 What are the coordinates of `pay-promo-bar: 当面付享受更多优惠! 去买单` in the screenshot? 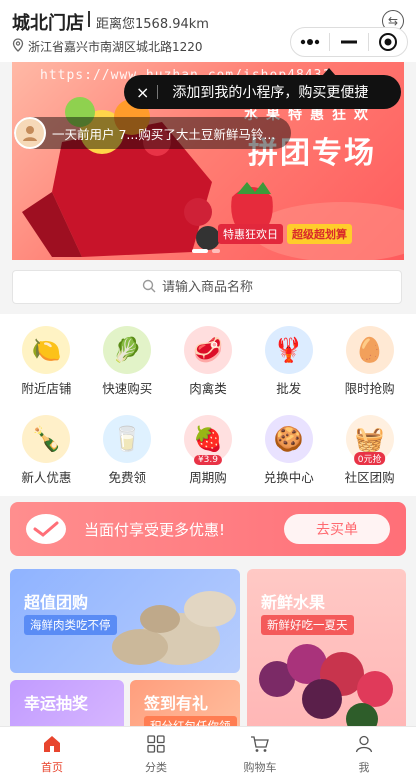 It's located at (208, 529).